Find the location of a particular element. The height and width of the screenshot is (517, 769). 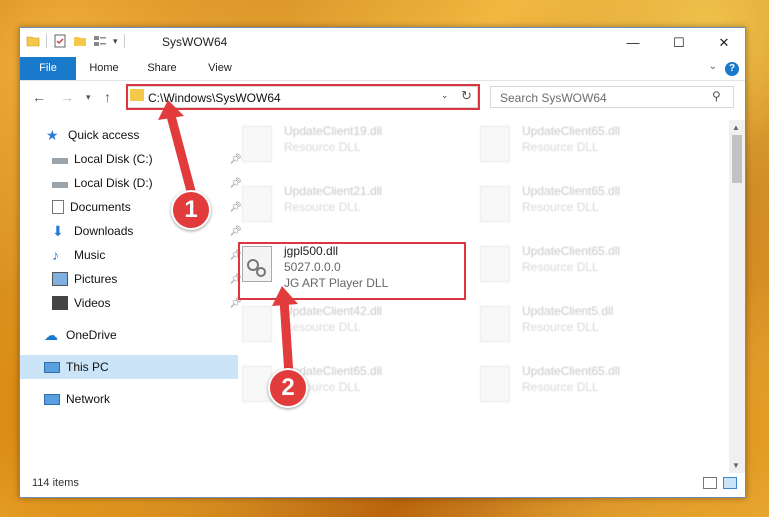

close-button: ✕ is located at coordinates (724, 42).